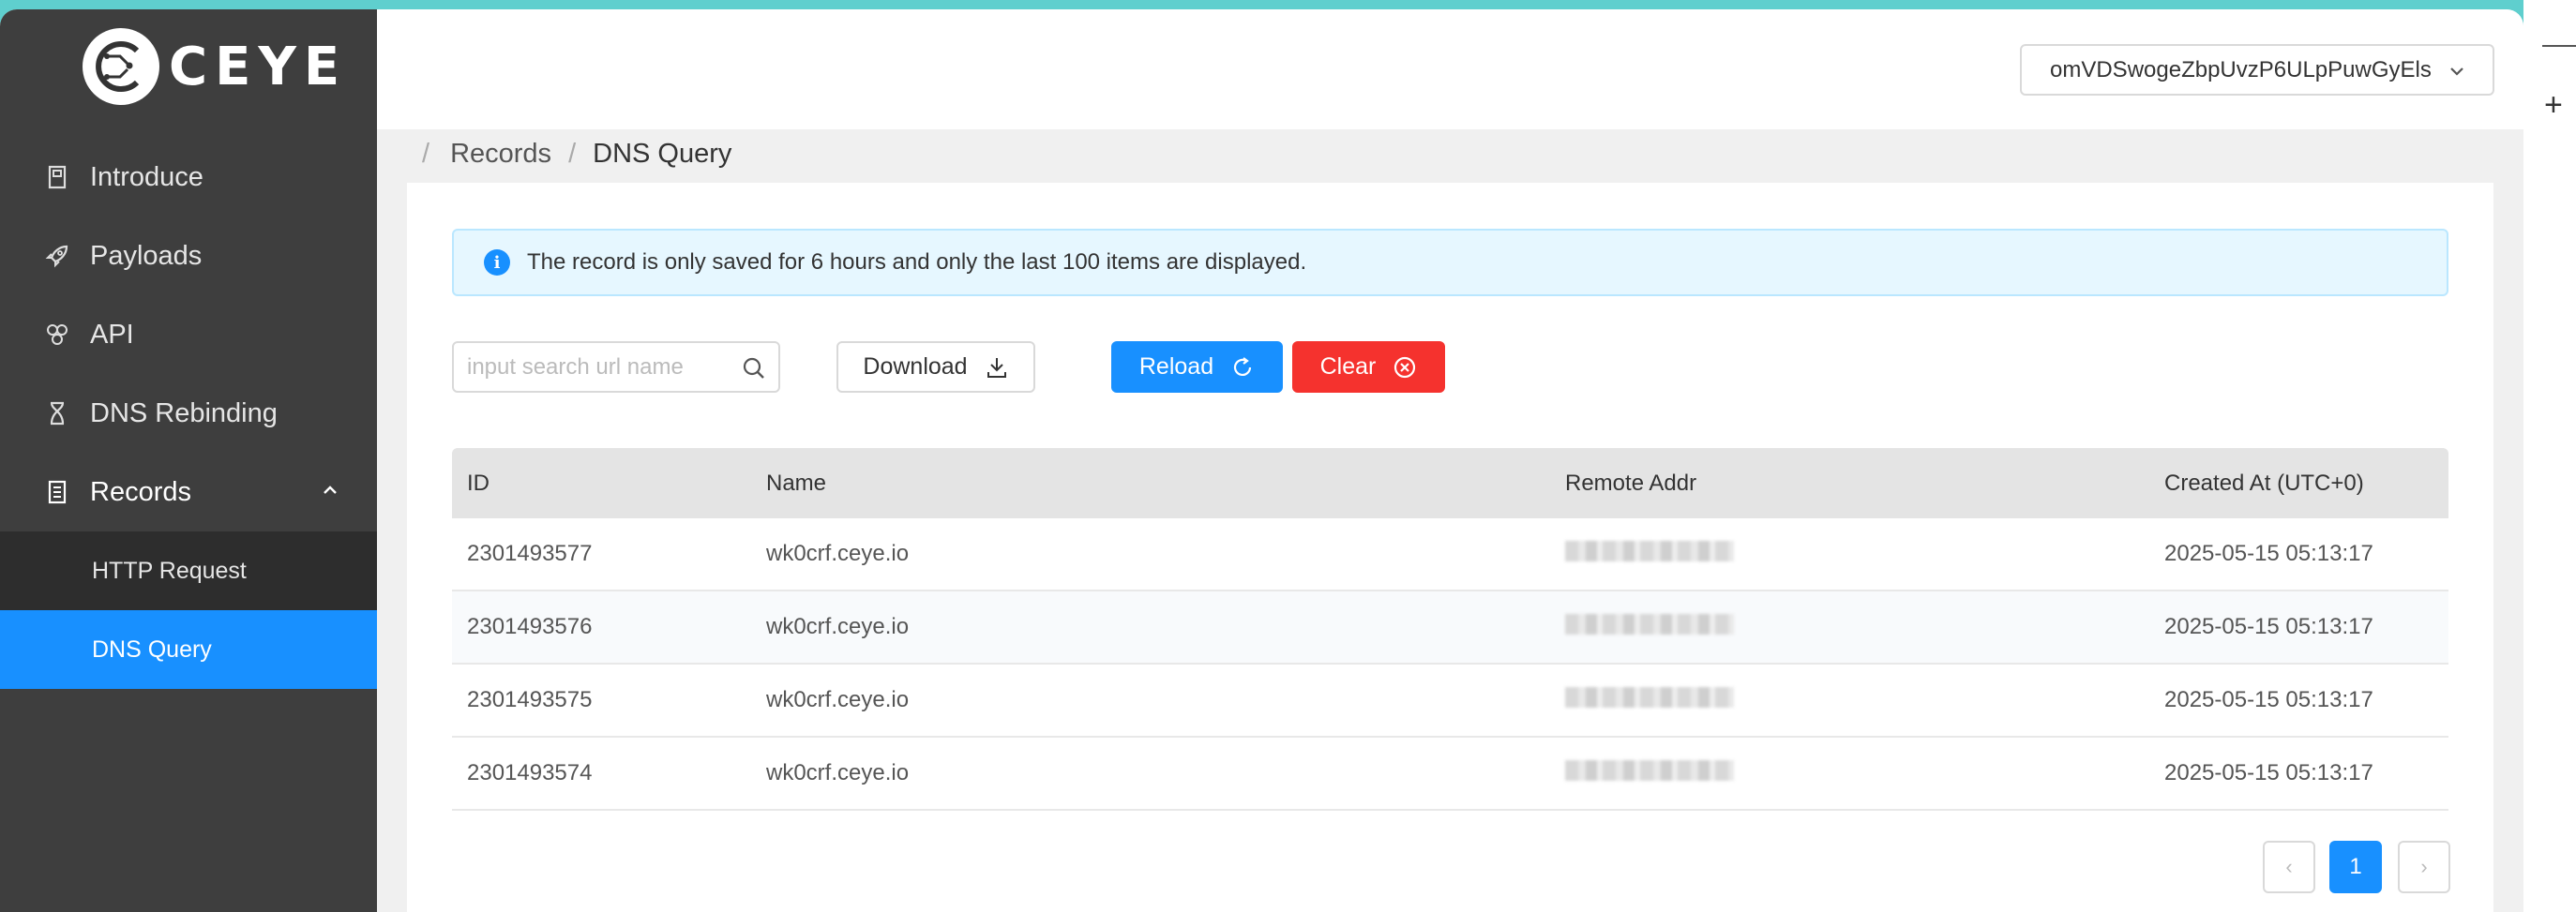  Describe the element at coordinates (112, 334) in the screenshot. I see `sidebar-item-label: API` at that location.